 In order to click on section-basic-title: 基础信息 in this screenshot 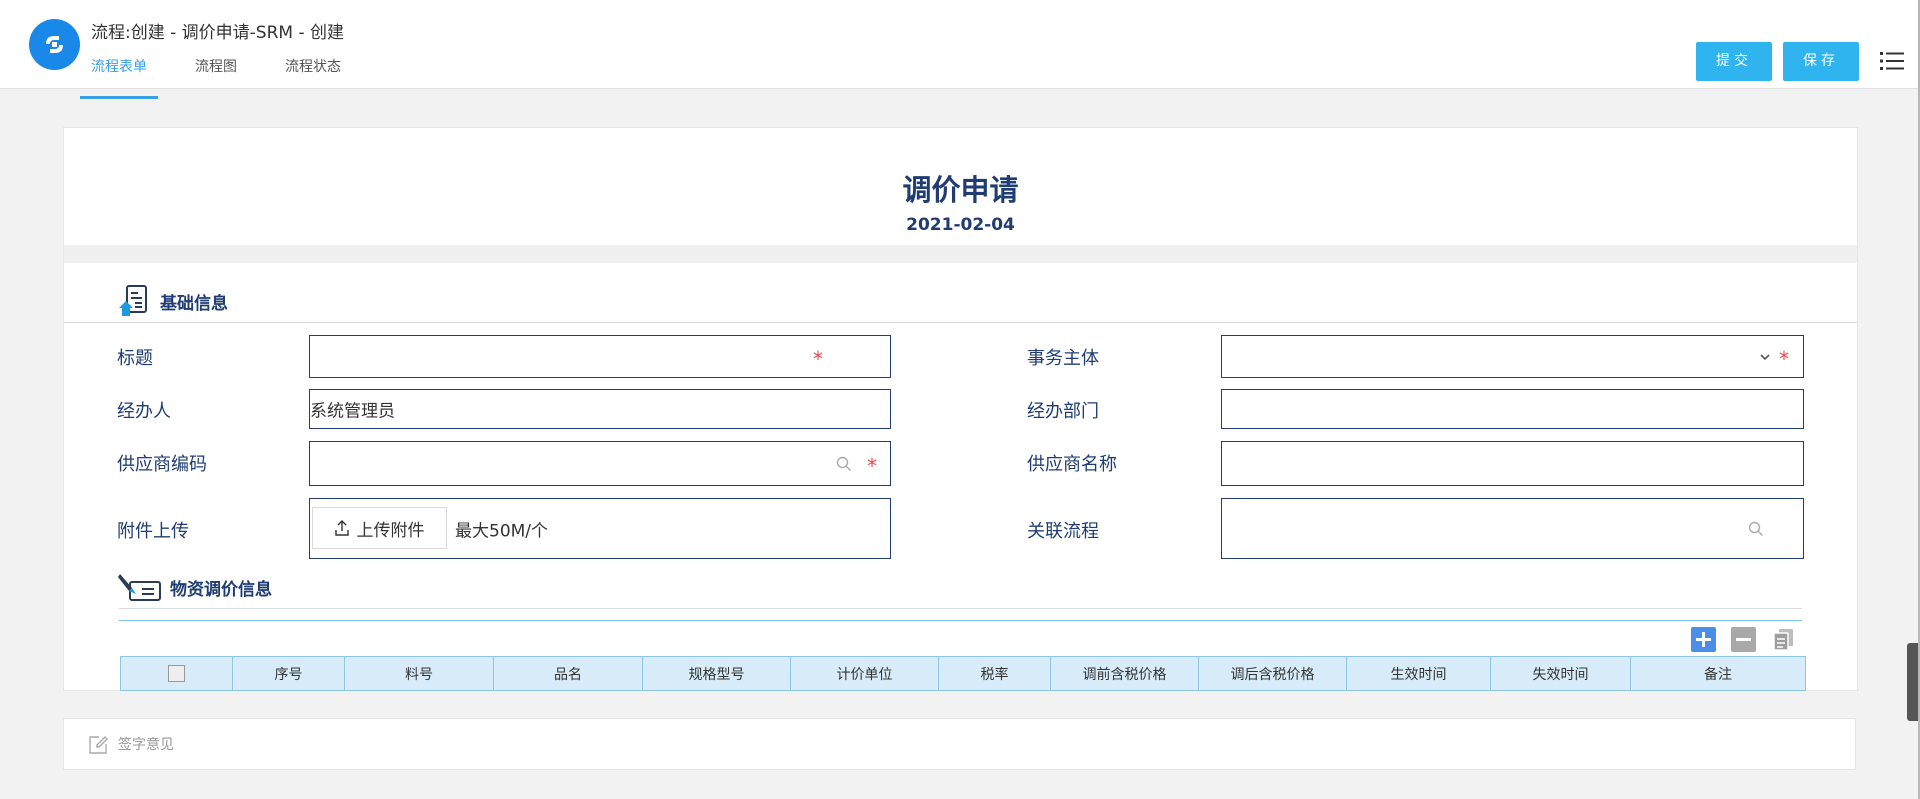, I will do `click(194, 303)`.